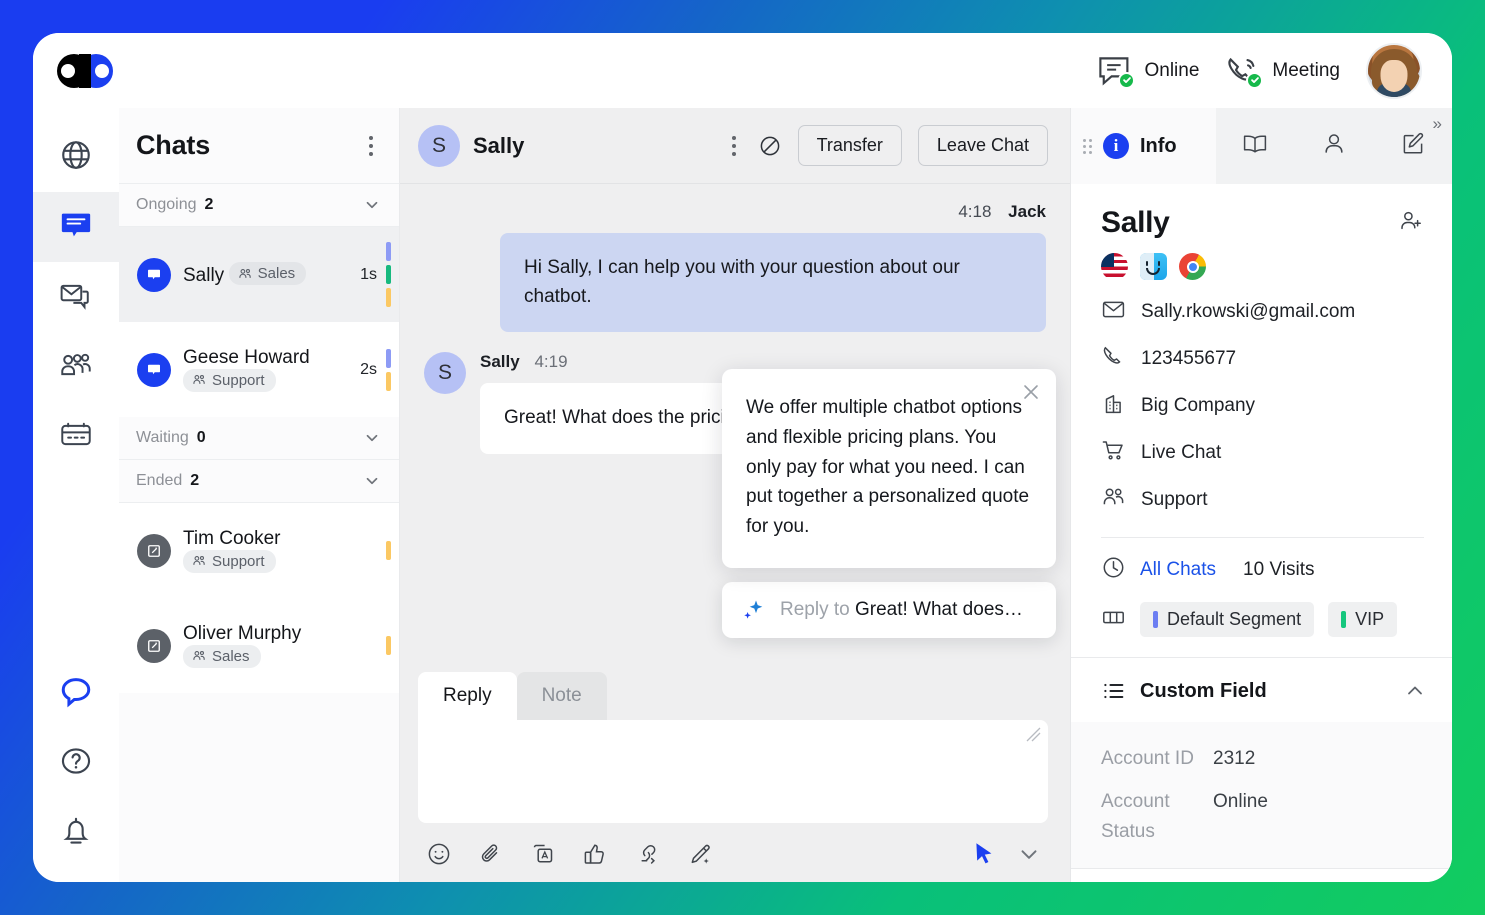 The height and width of the screenshot is (915, 1485). Describe the element at coordinates (1262, 537) in the screenshot. I see `info-divider` at that location.